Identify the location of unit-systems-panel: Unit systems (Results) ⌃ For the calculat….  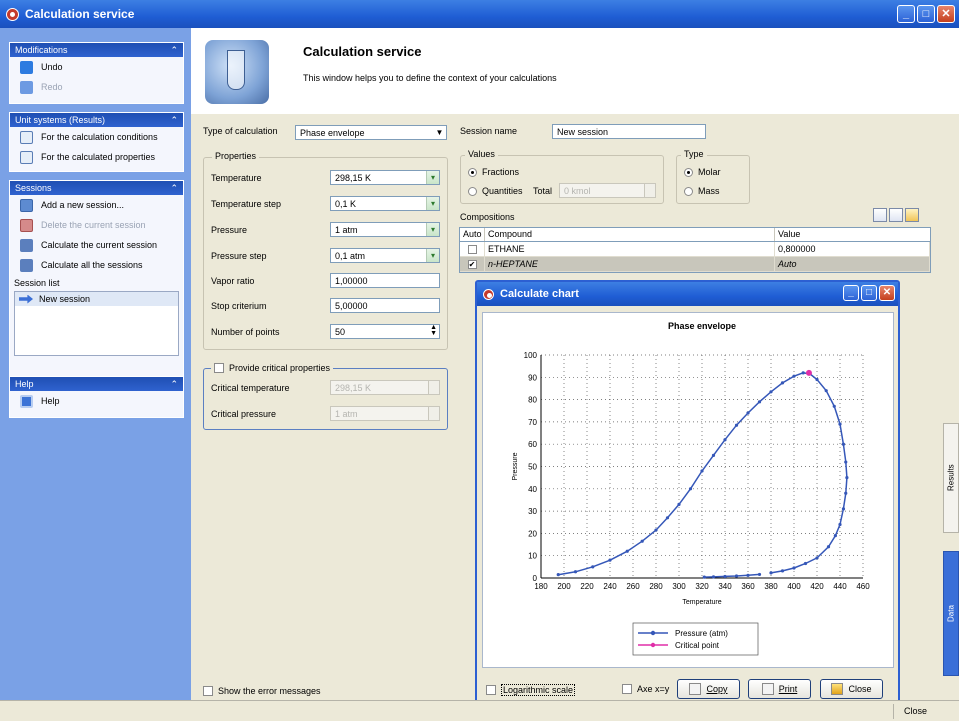
(96, 142).